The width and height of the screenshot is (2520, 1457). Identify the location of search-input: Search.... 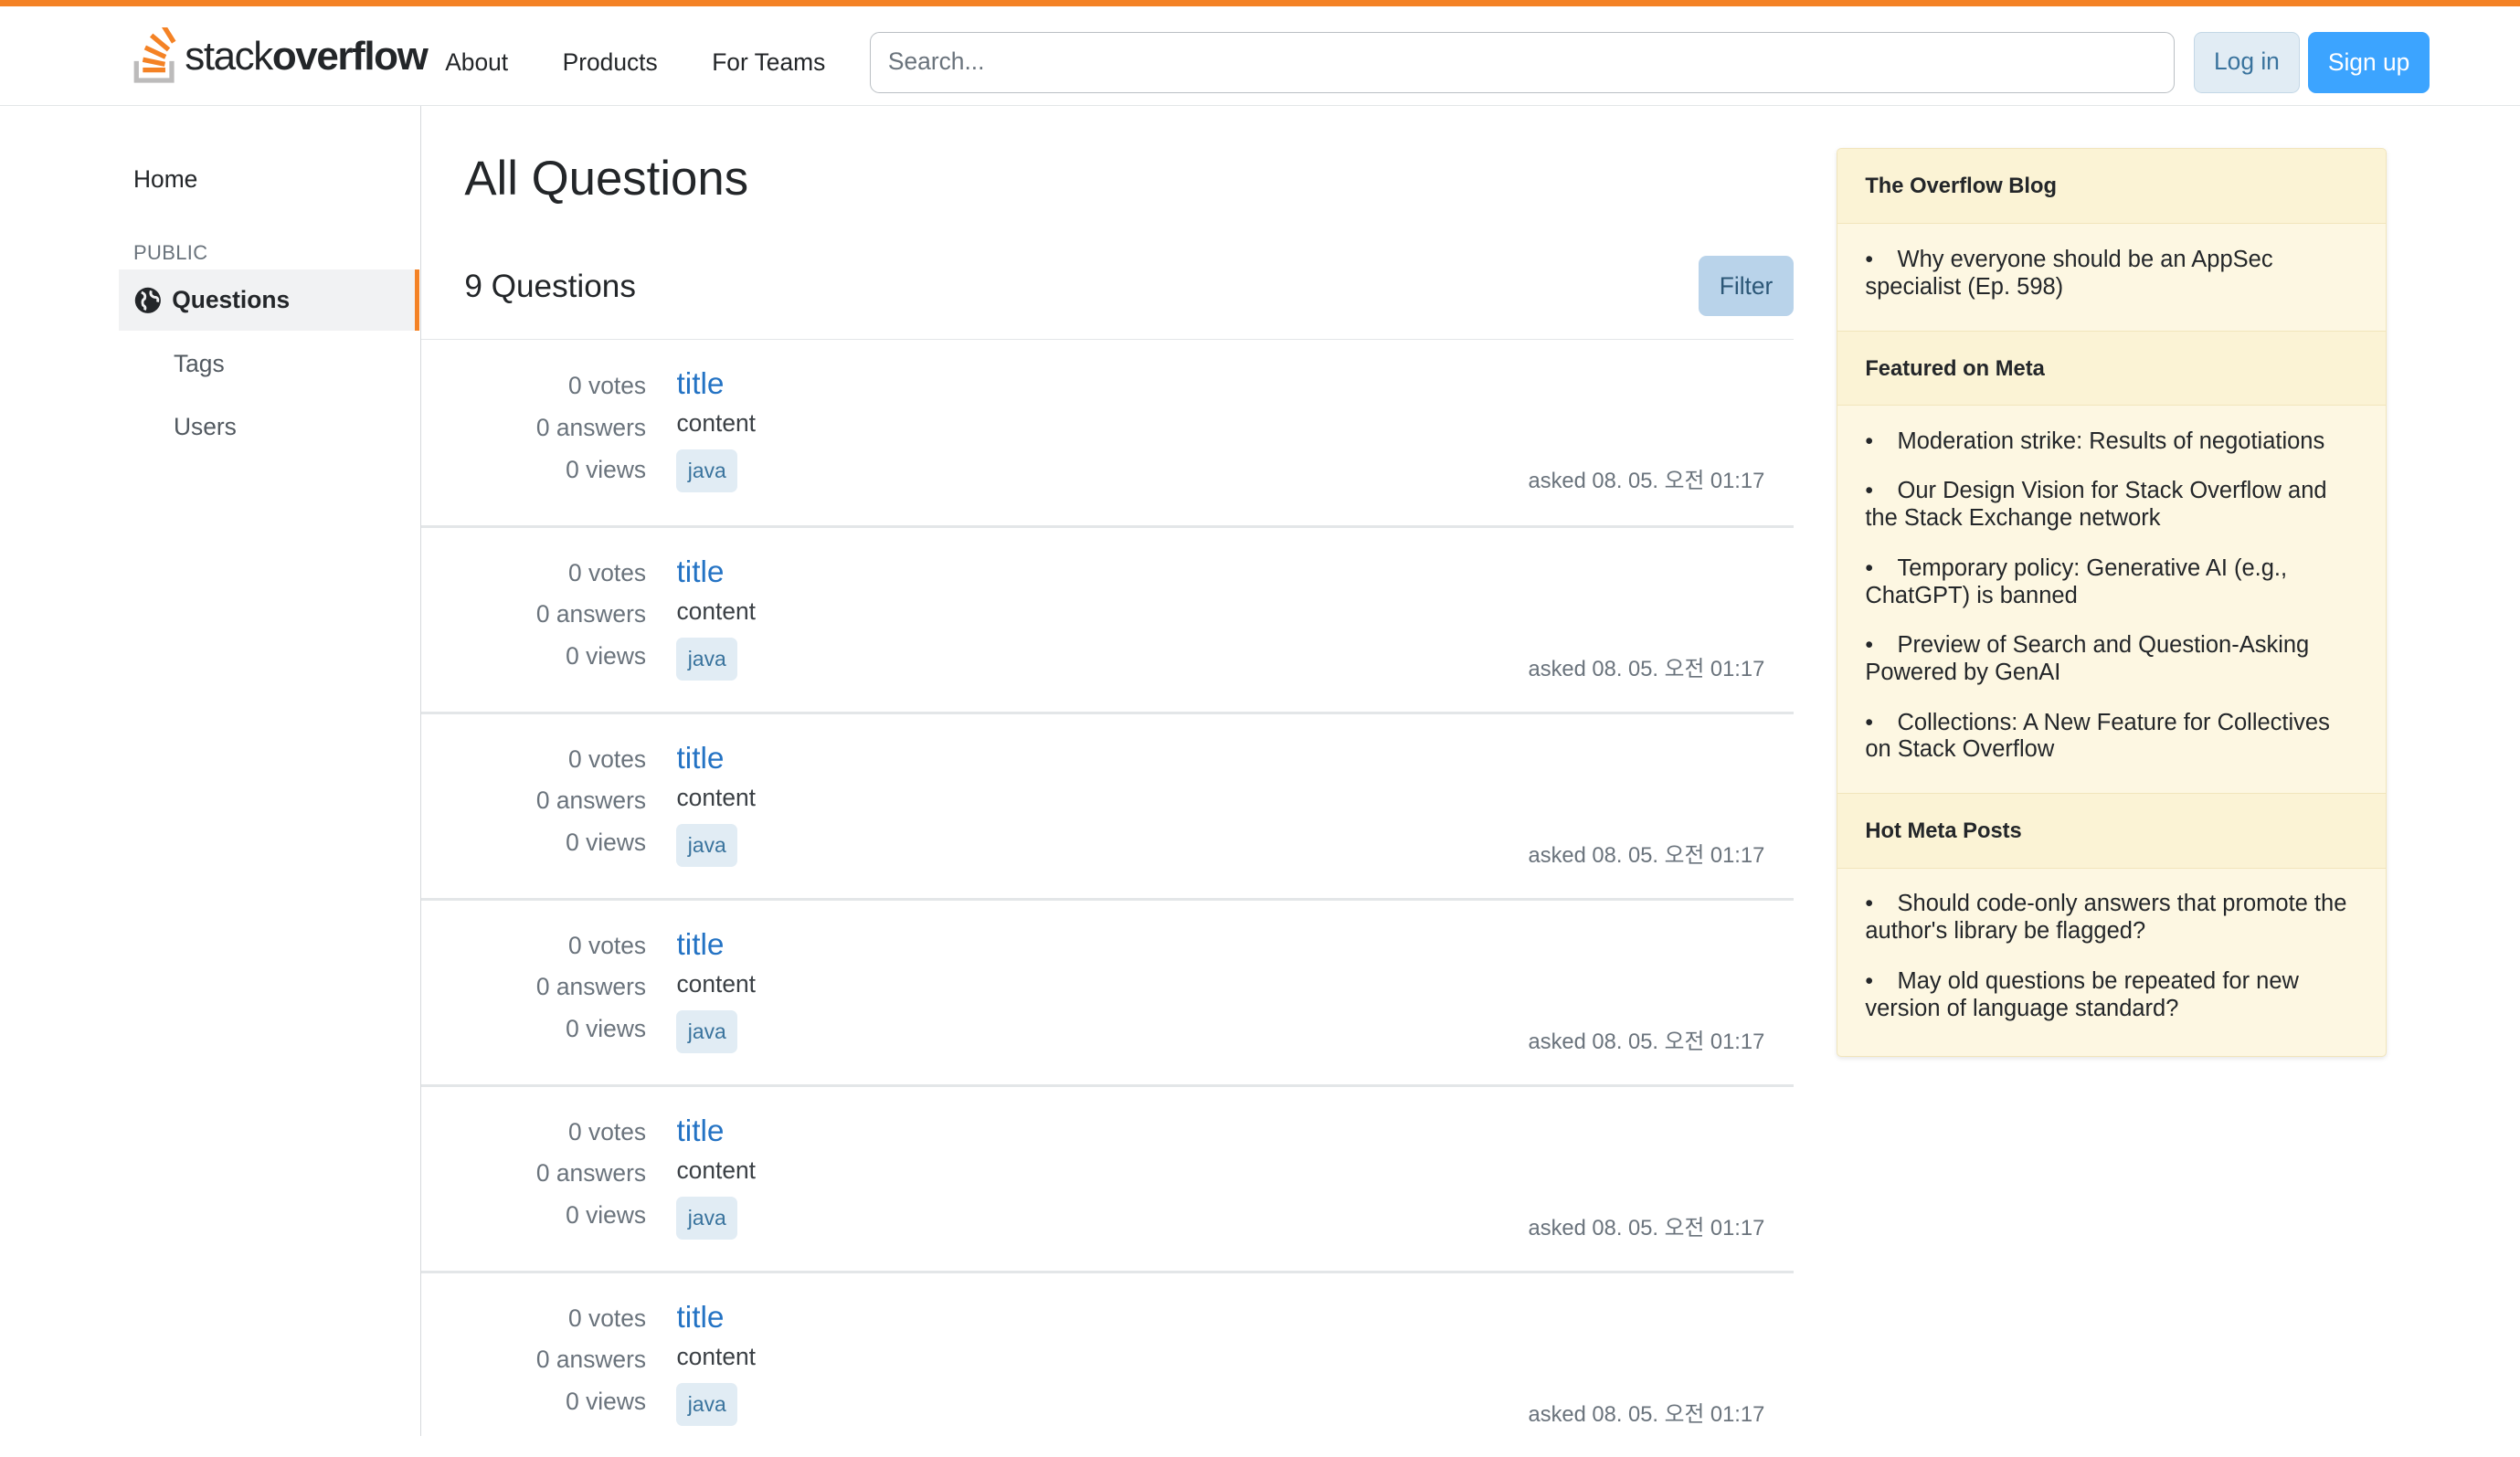
(1522, 63).